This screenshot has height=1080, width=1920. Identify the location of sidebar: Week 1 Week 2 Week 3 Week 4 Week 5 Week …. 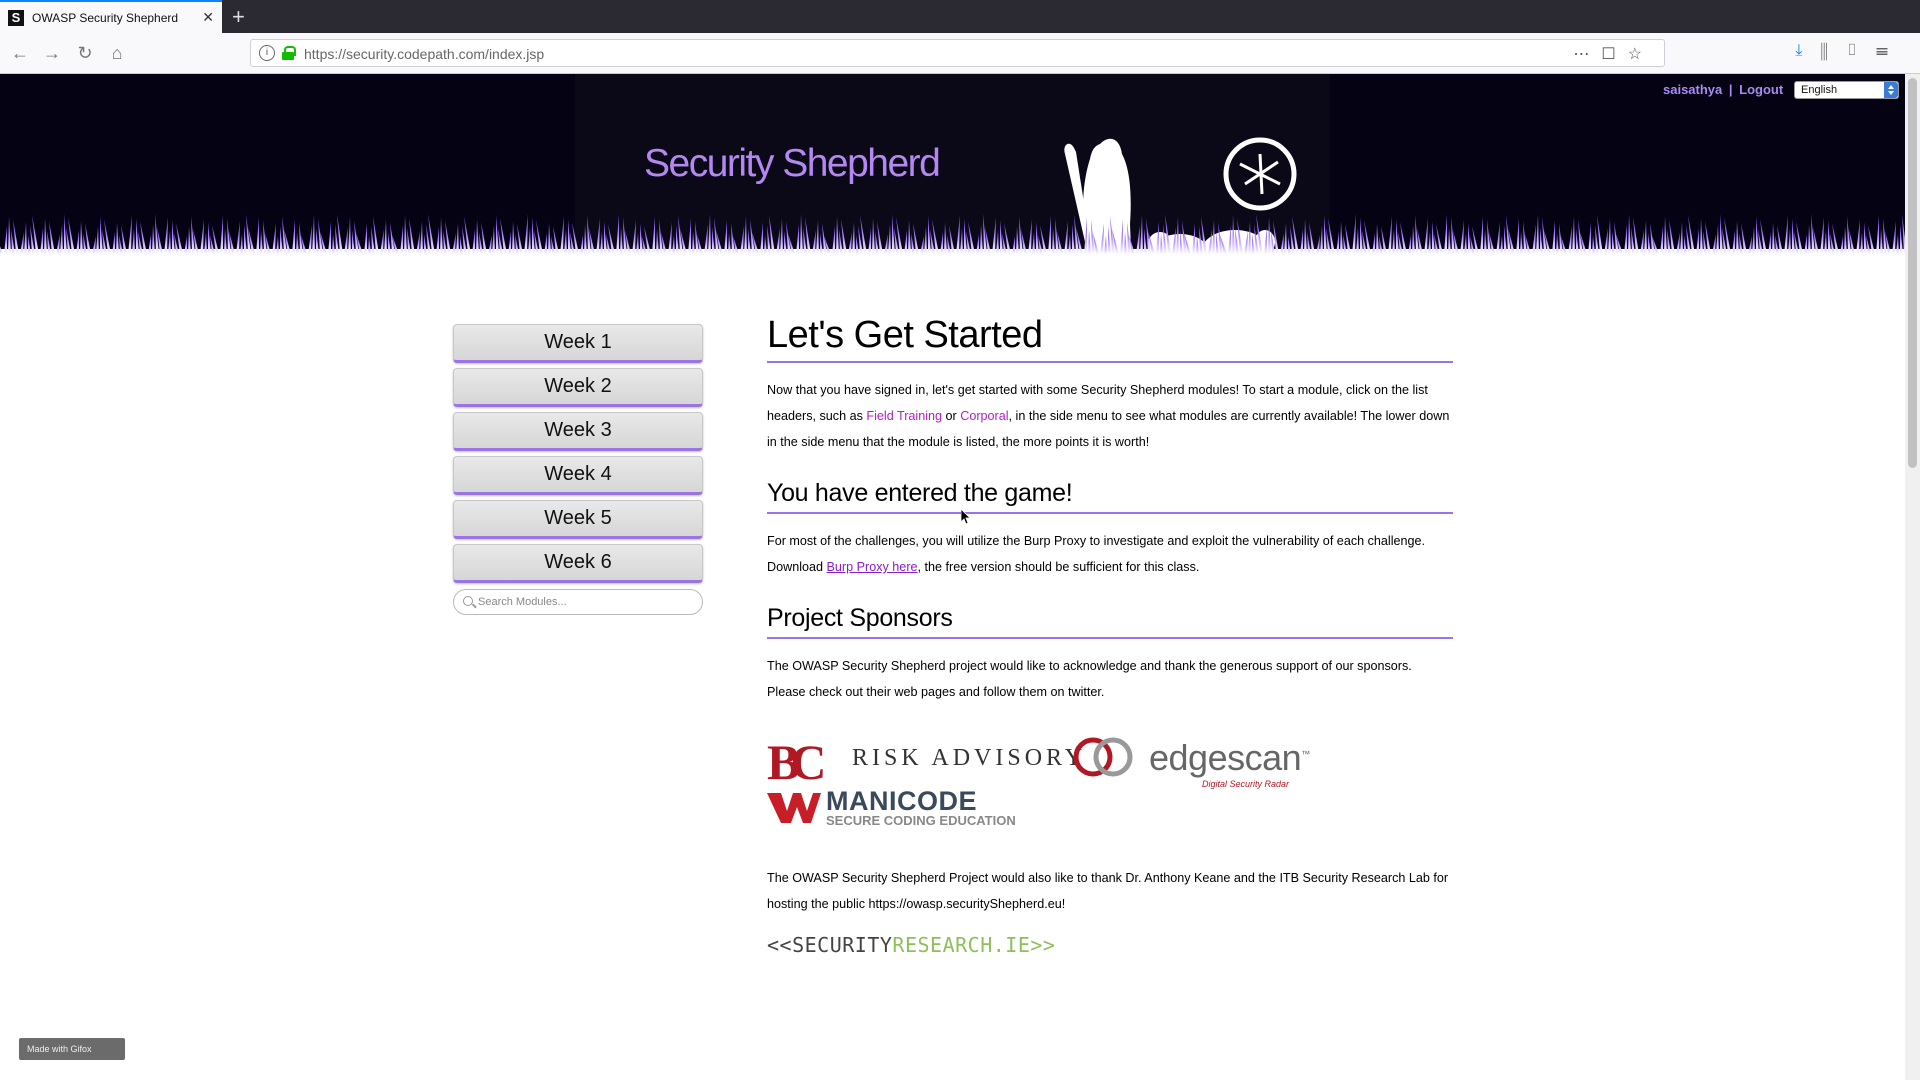
(578, 469).